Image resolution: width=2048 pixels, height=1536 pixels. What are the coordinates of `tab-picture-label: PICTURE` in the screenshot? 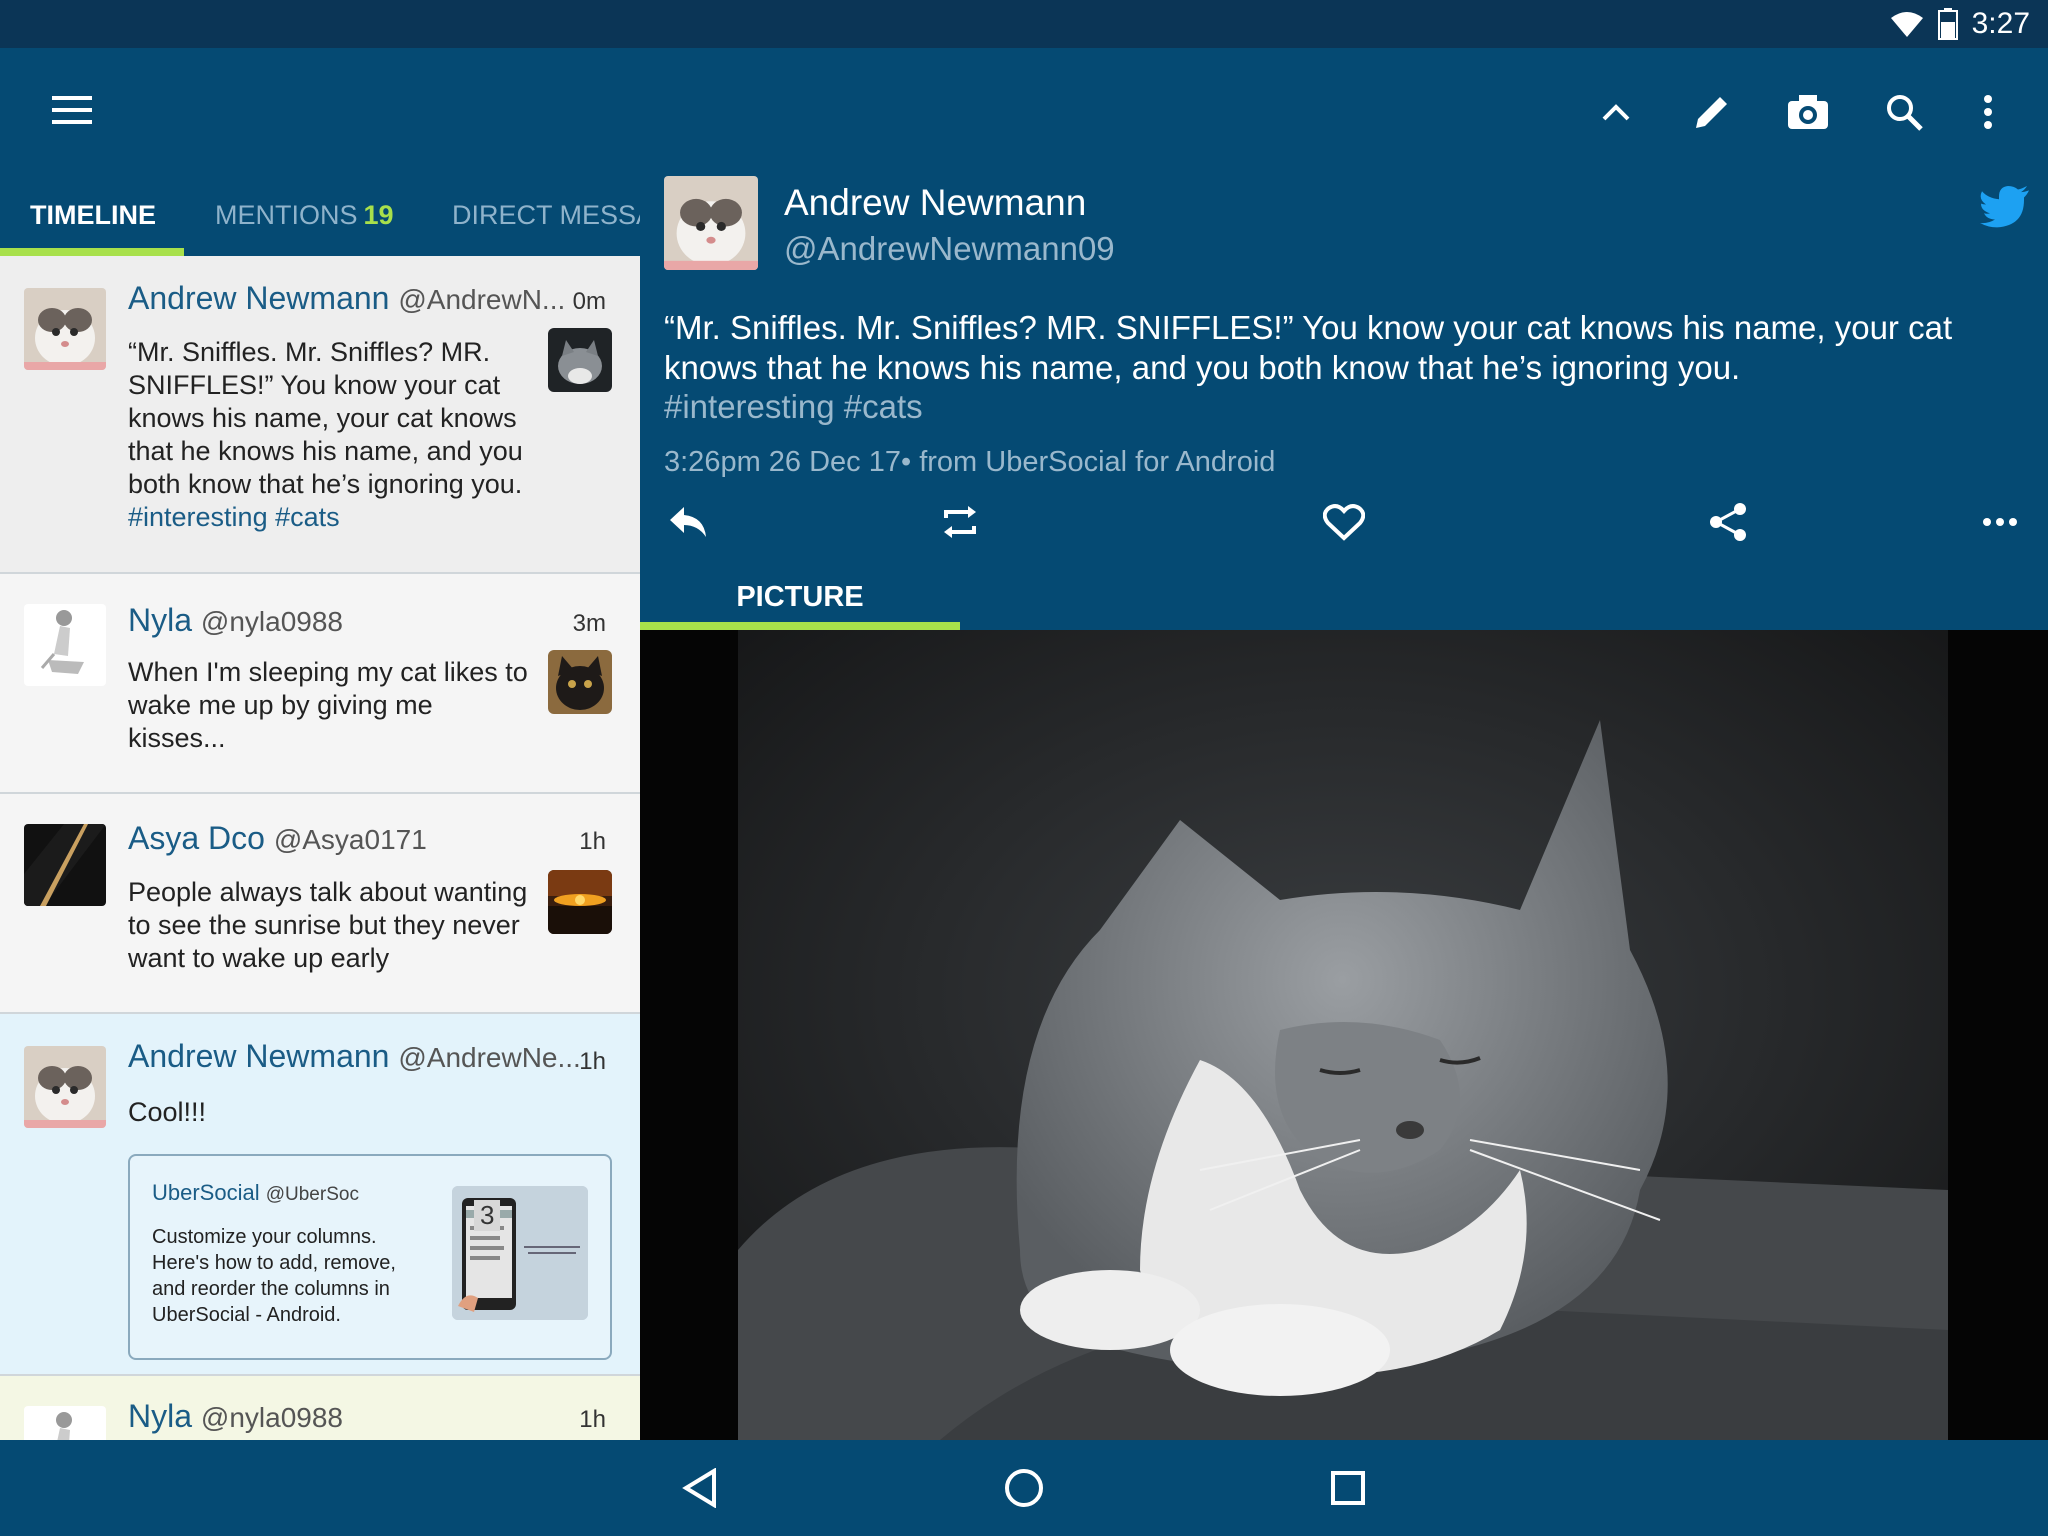 It's located at (800, 596).